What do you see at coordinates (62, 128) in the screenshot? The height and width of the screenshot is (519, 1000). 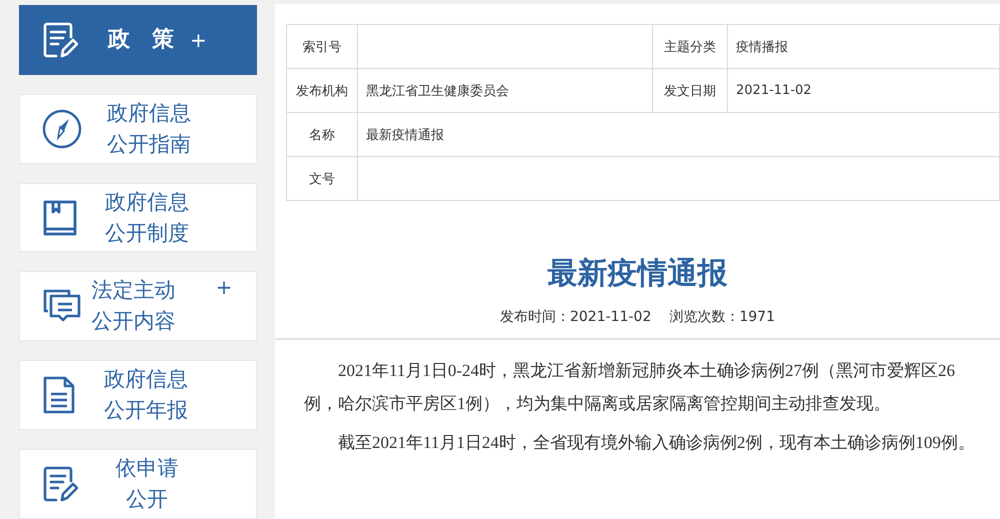 I see `compass-icon` at bounding box center [62, 128].